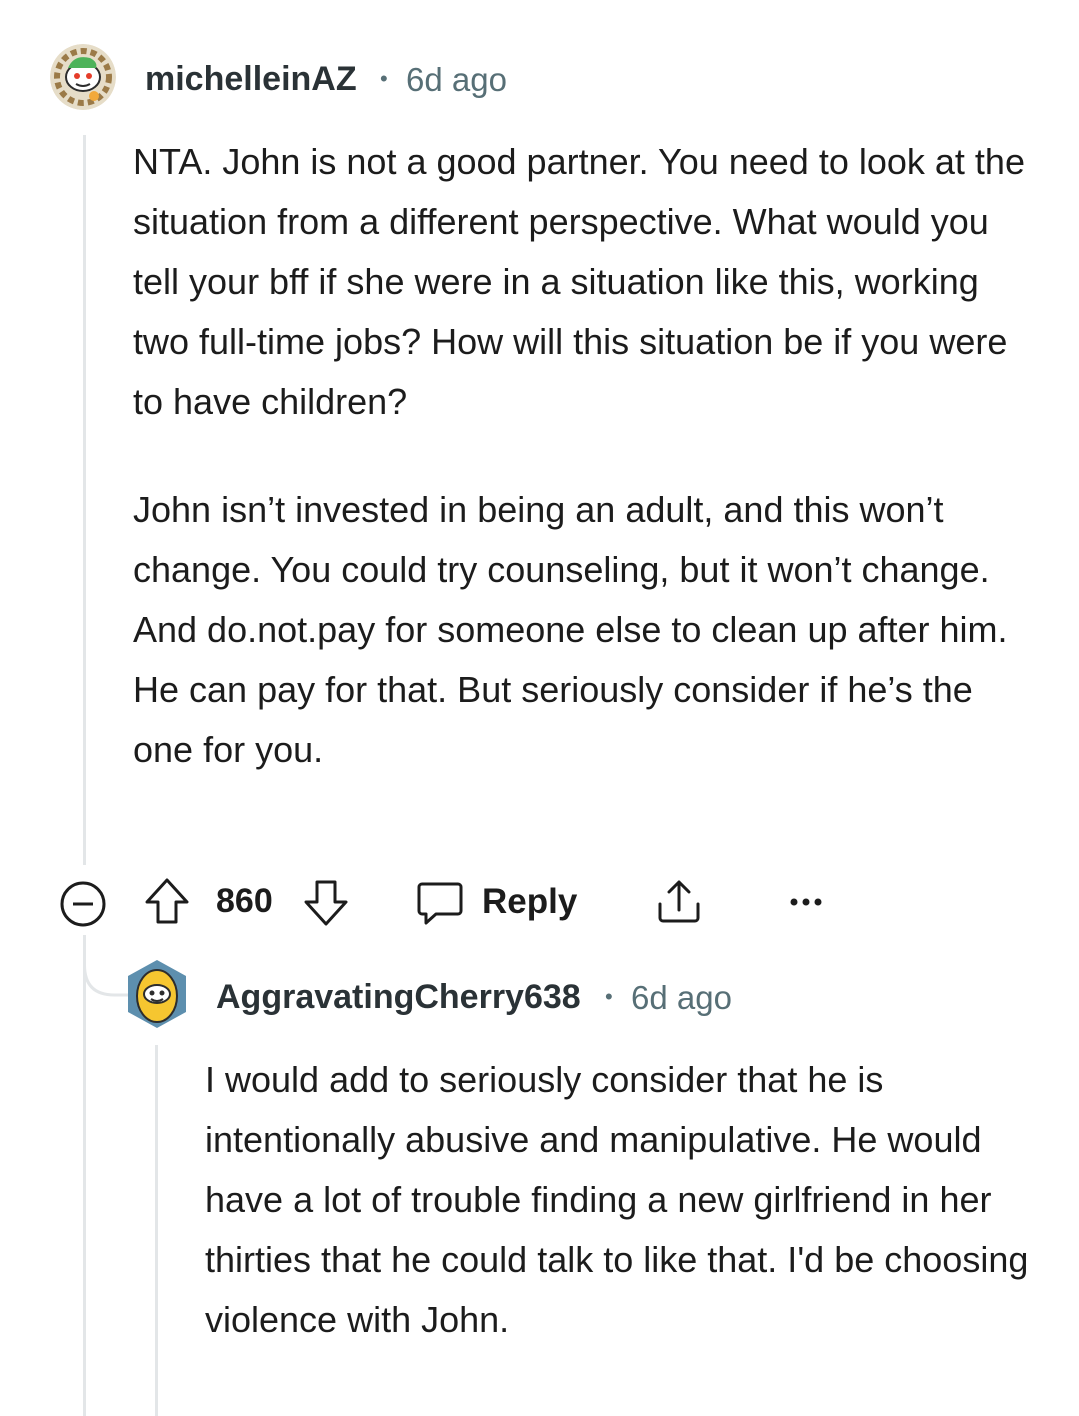 Image resolution: width=1079 pixels, height=1416 pixels. What do you see at coordinates (456, 80) in the screenshot?
I see `comment-timestamp: 6d ago` at bounding box center [456, 80].